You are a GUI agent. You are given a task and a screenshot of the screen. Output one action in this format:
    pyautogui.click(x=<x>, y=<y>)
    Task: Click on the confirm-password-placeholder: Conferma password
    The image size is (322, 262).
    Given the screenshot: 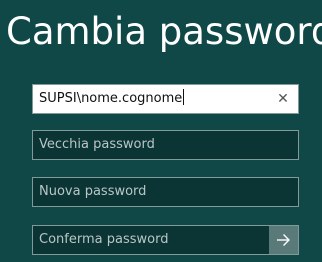 What is the action you would take?
    pyautogui.click(x=104, y=239)
    